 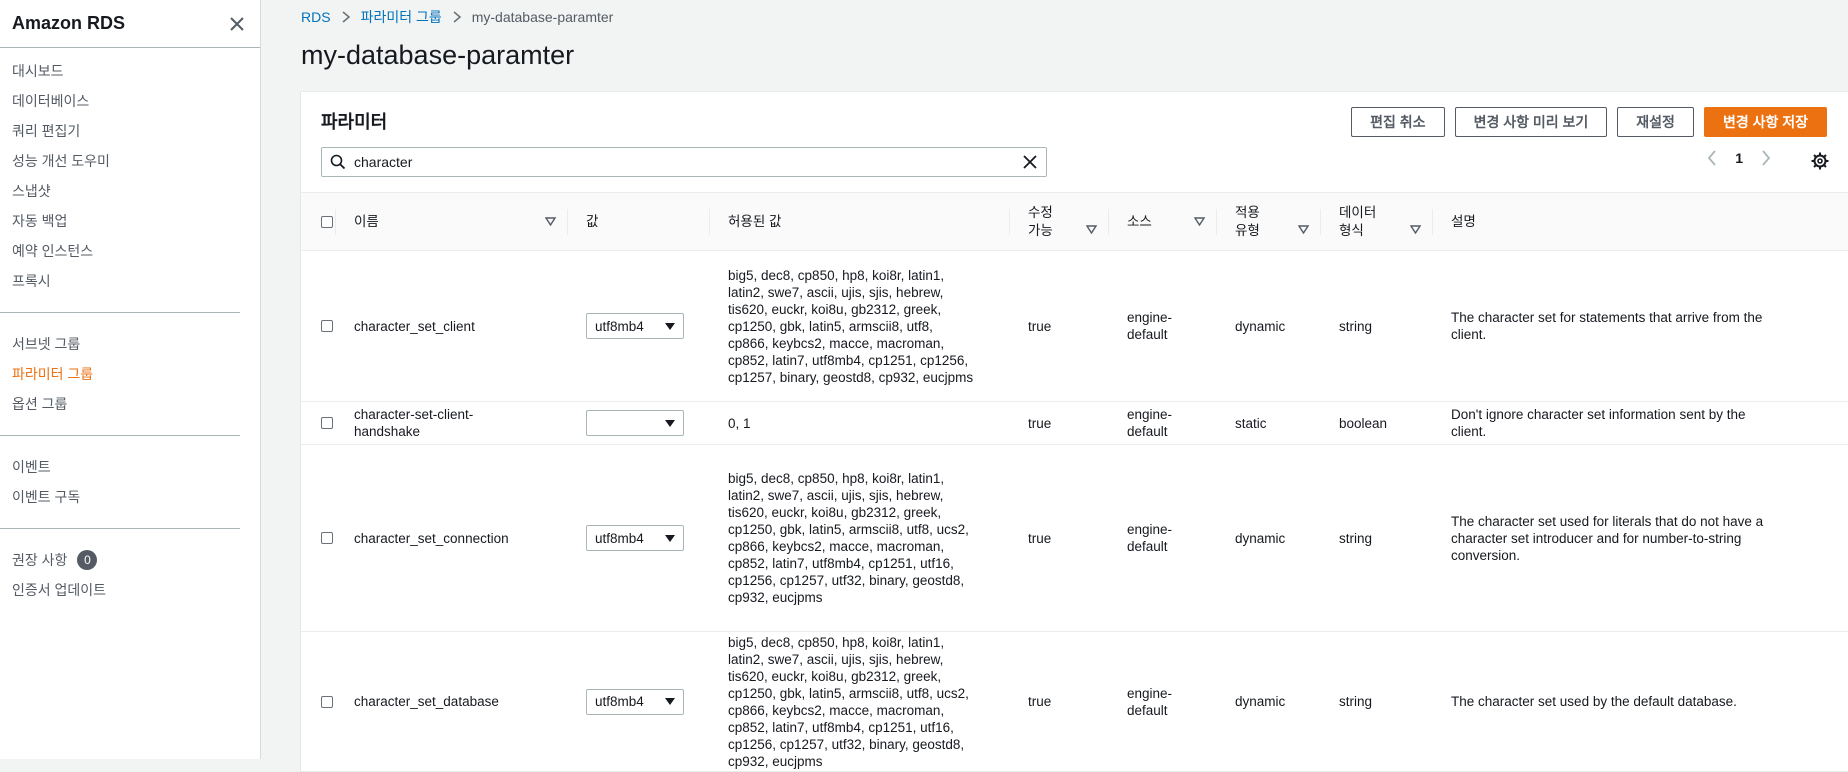 What do you see at coordinates (354, 122) in the screenshot?
I see `panel-title: 파라미터` at bounding box center [354, 122].